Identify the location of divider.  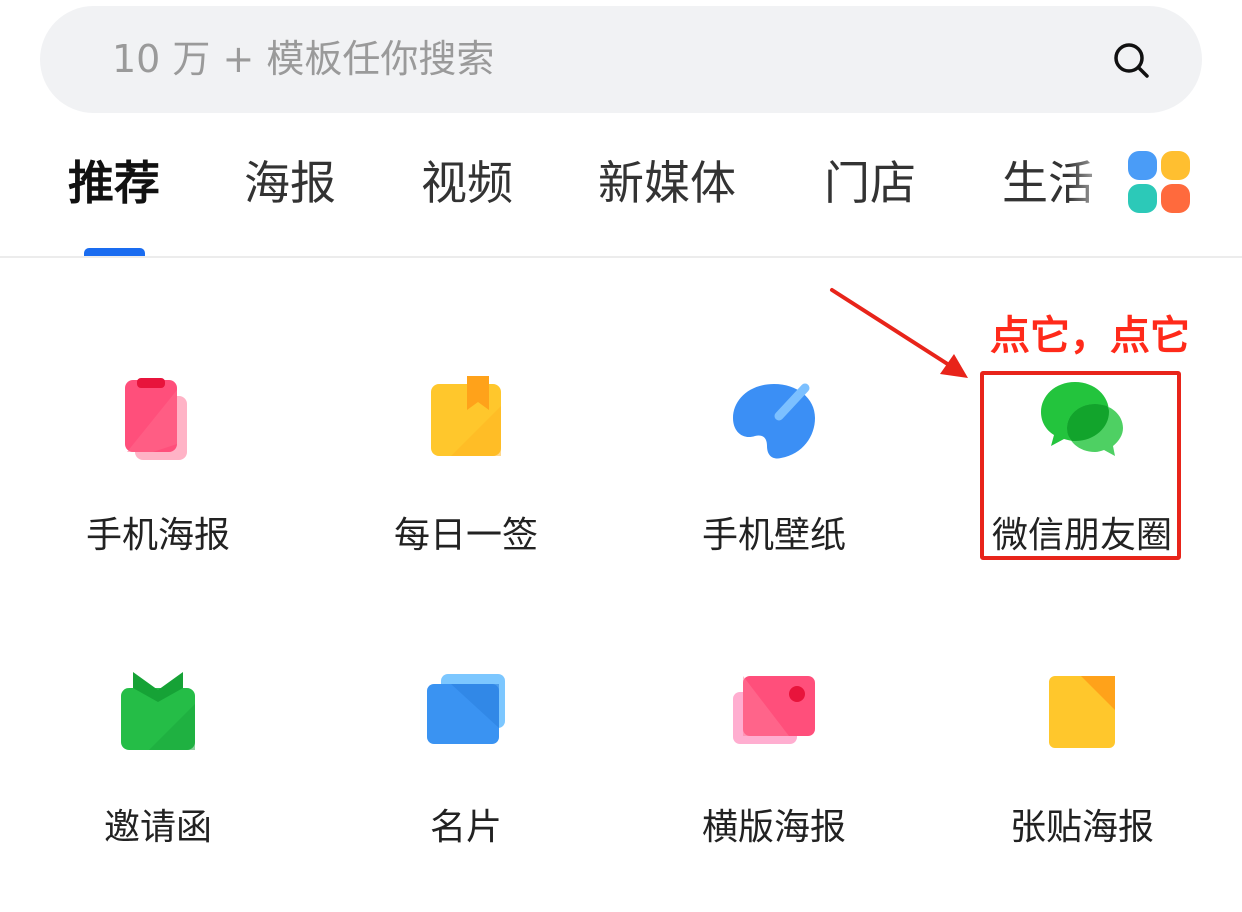
(621, 257).